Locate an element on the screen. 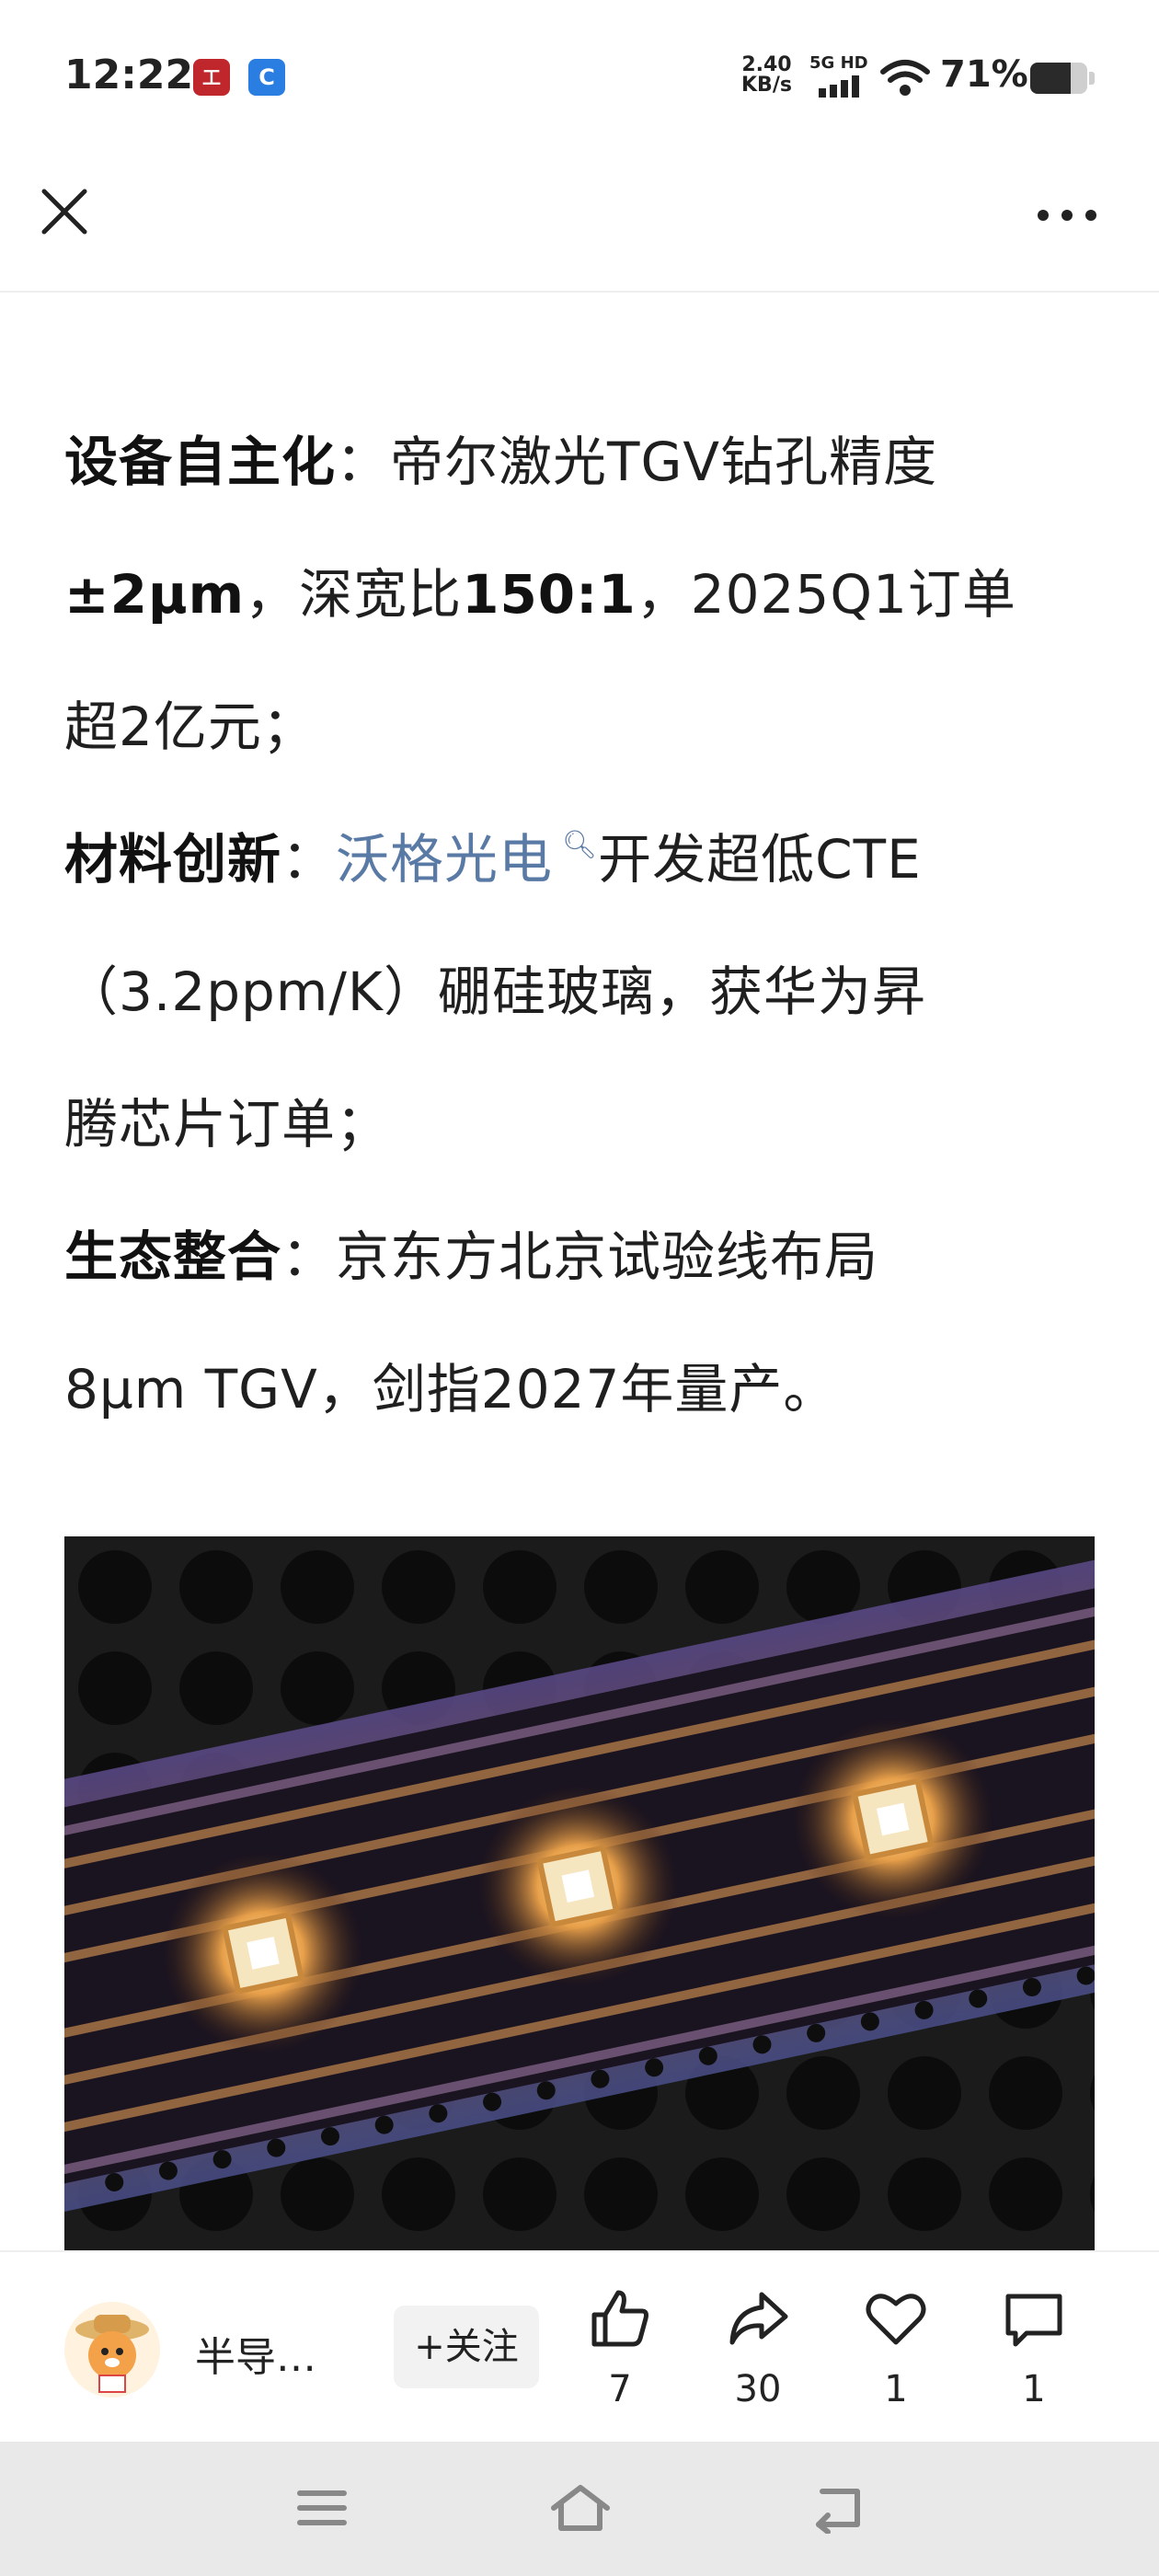  share-button: 30 is located at coordinates (758, 2354).